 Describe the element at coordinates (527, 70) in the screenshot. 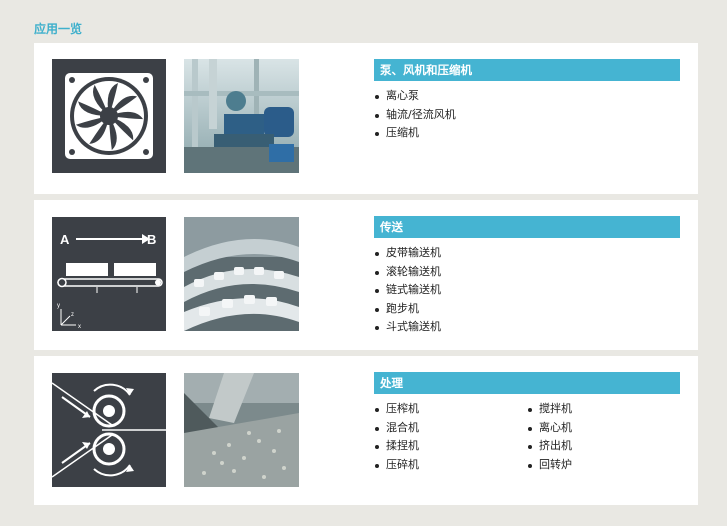

I see `category-header: 泵、风机和压缩机` at that location.